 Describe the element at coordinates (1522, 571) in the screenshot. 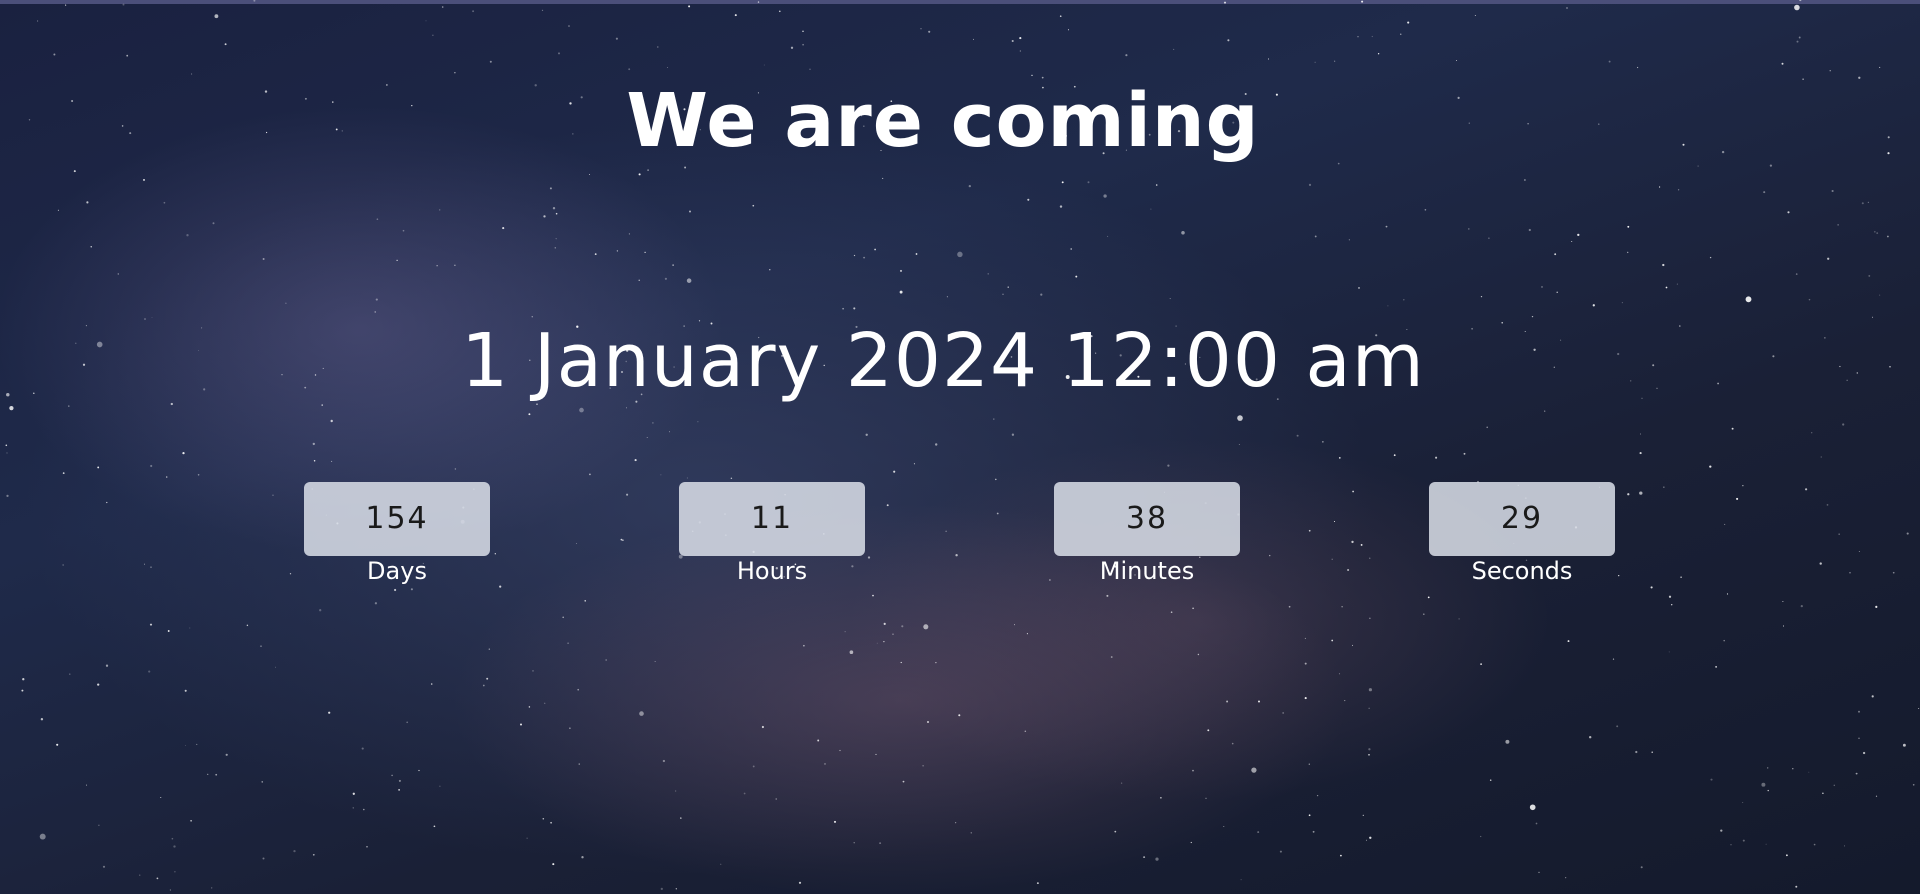

I see `seconds-label: Seconds` at that location.